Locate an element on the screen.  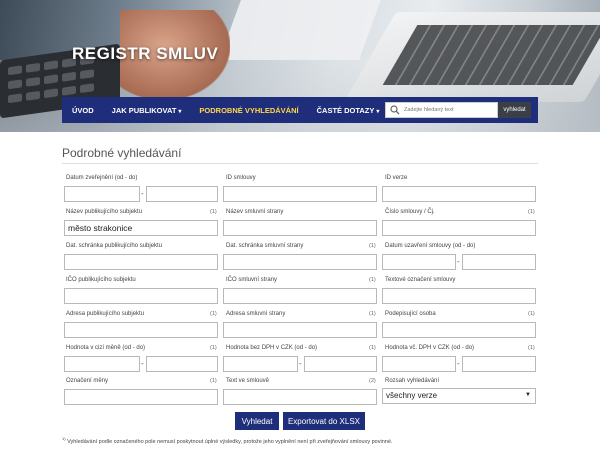
label-datum-uzavreni: Datum uzavření smlouvy (od - do) is located at coordinates (430, 246).